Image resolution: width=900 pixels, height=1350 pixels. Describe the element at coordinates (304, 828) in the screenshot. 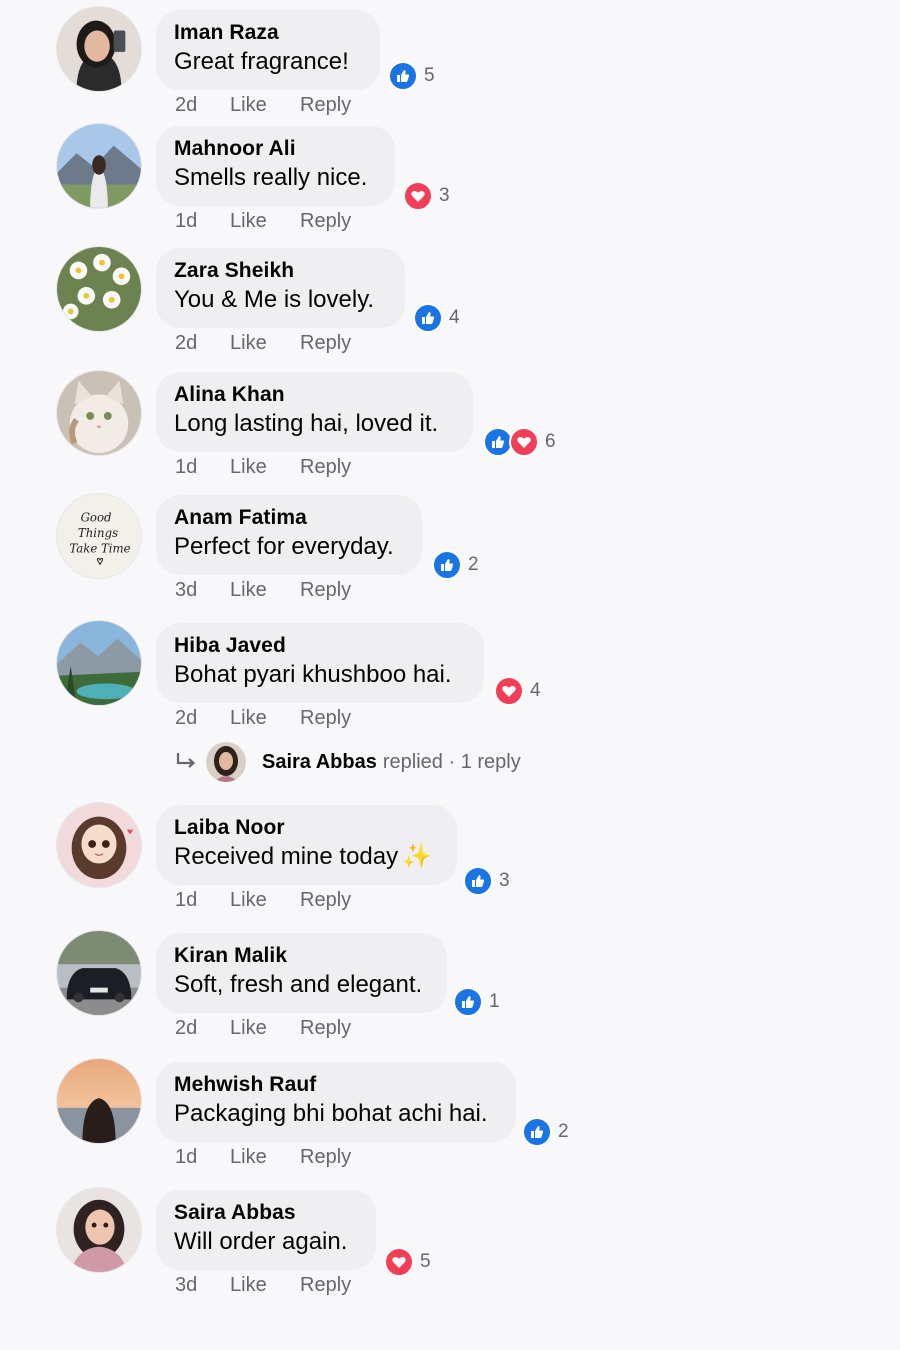

I see `comment-author: Laiba Noor` at that location.